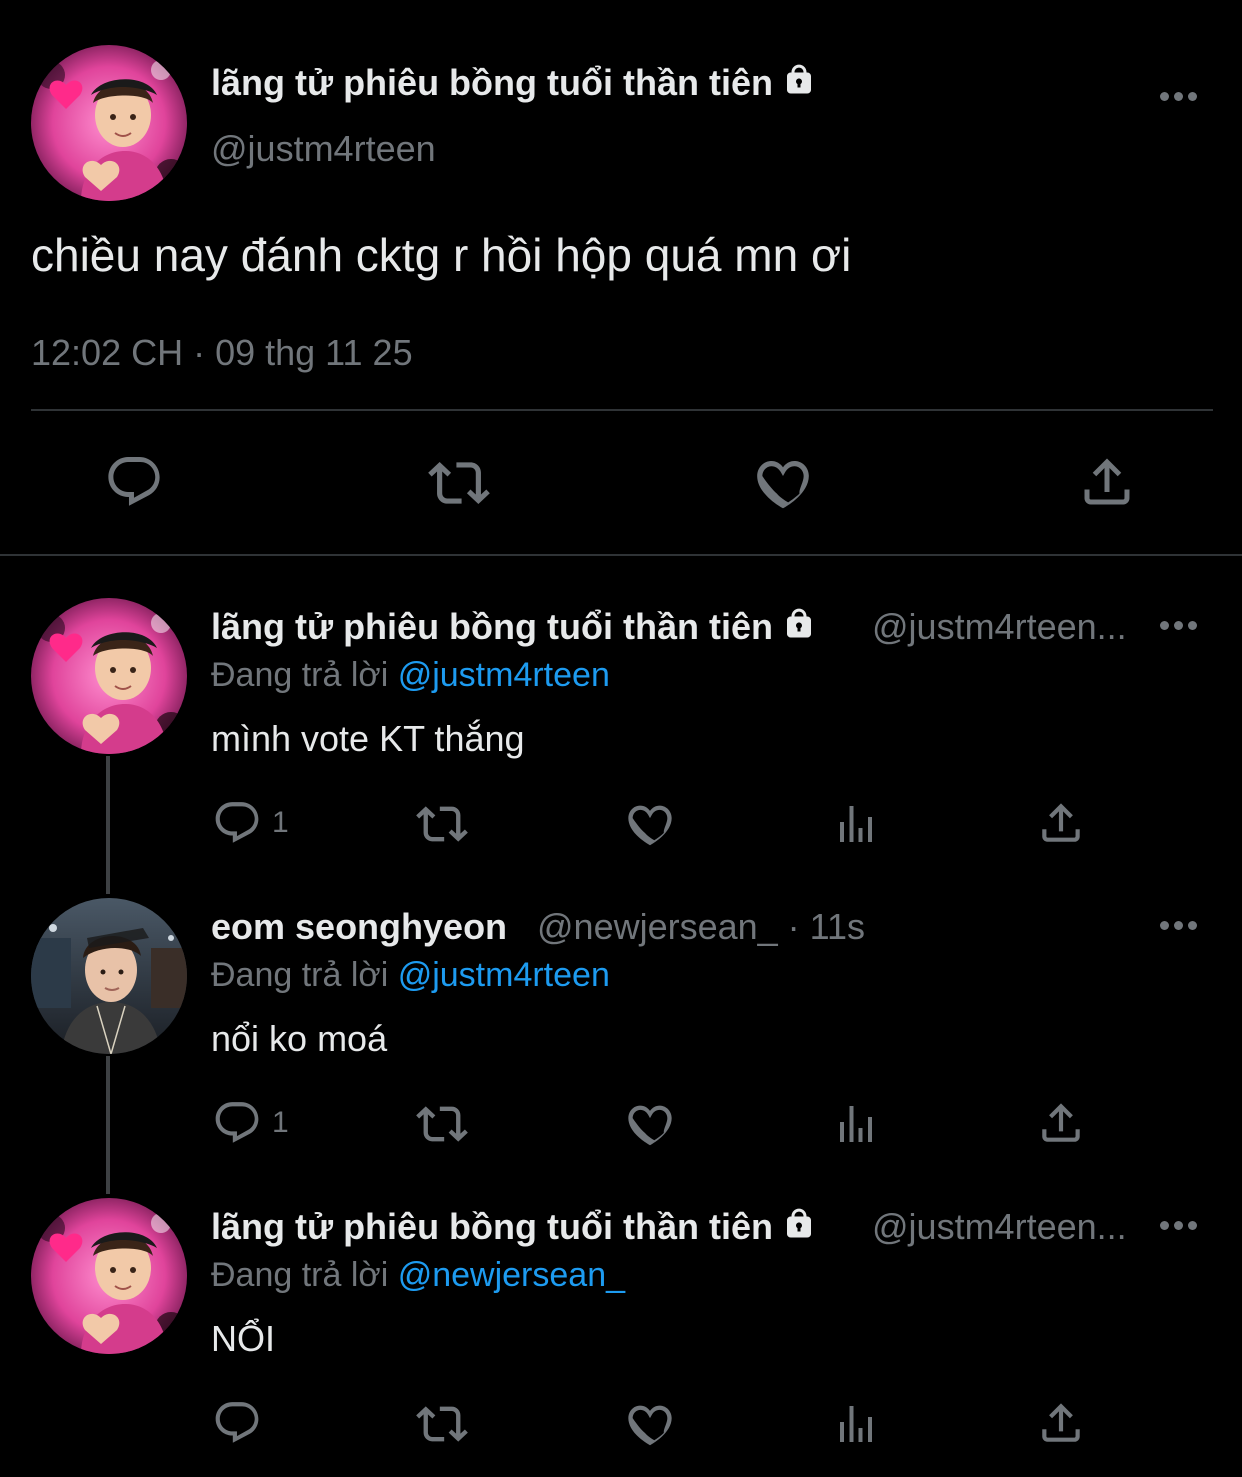  What do you see at coordinates (359, 927) in the screenshot?
I see `display-name: eom seonghyeon` at bounding box center [359, 927].